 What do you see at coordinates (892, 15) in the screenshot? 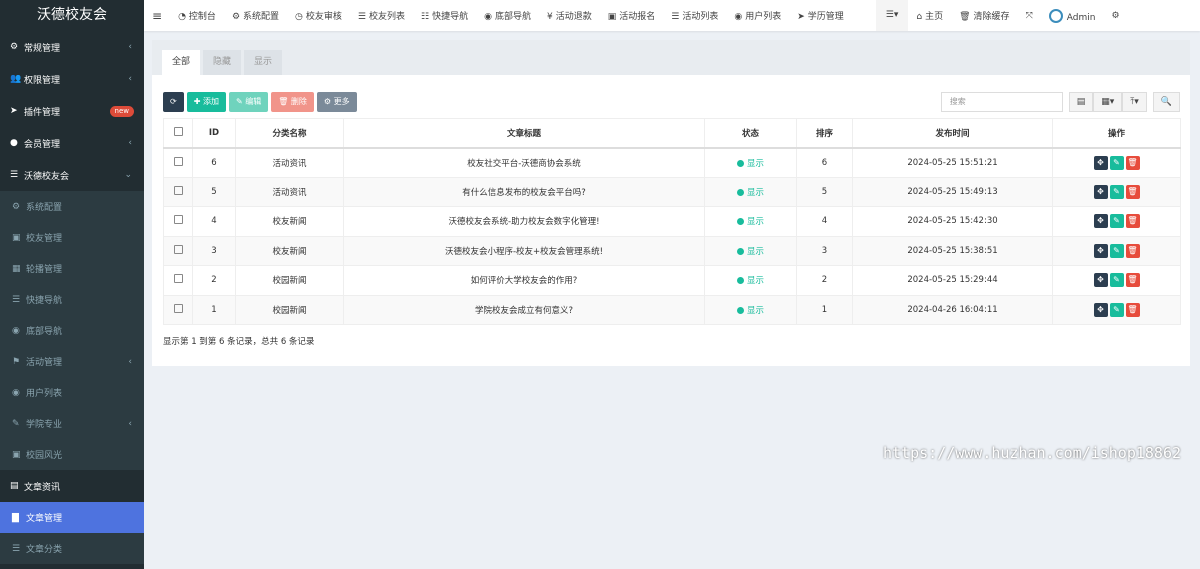
I see `more-menu-button: ☰▾` at bounding box center [892, 15].